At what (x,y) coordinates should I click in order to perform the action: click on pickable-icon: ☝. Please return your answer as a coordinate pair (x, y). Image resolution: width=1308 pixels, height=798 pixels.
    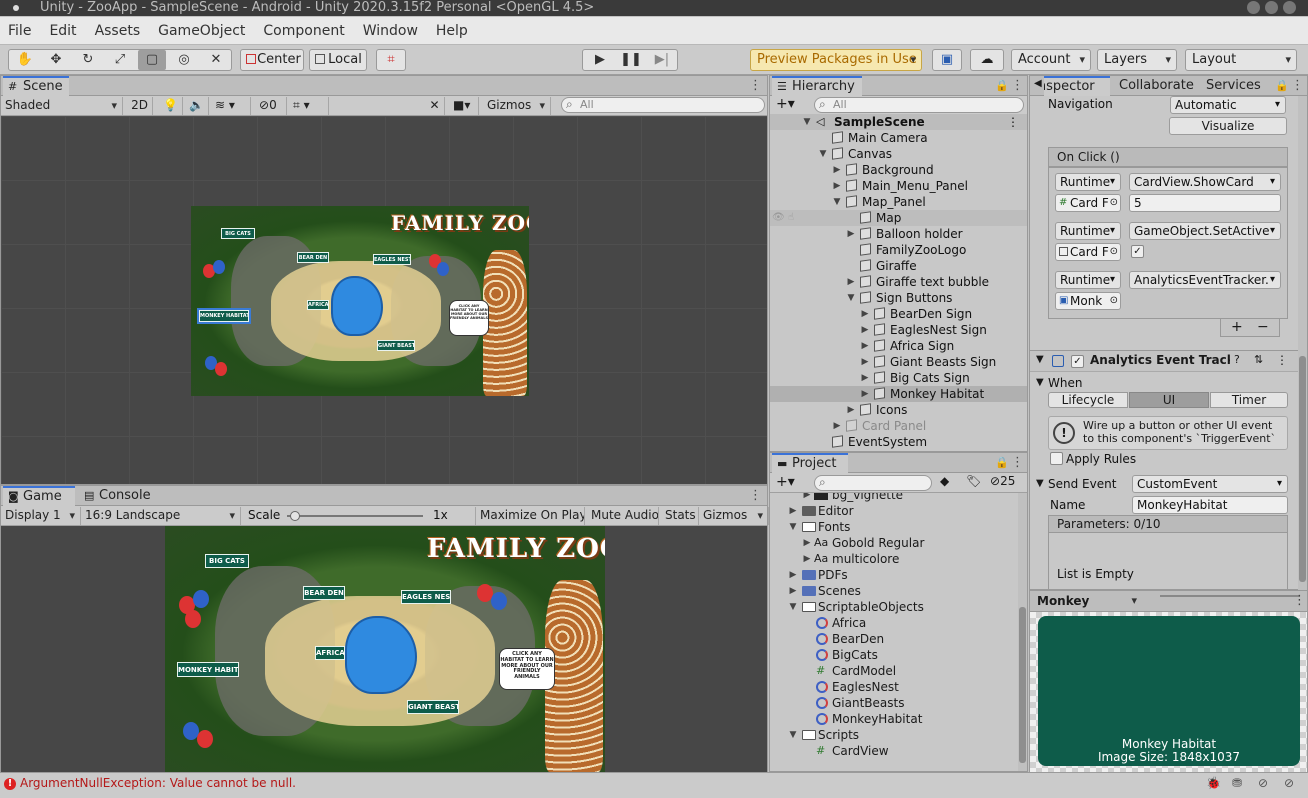
    Looking at the image, I should click on (791, 218).